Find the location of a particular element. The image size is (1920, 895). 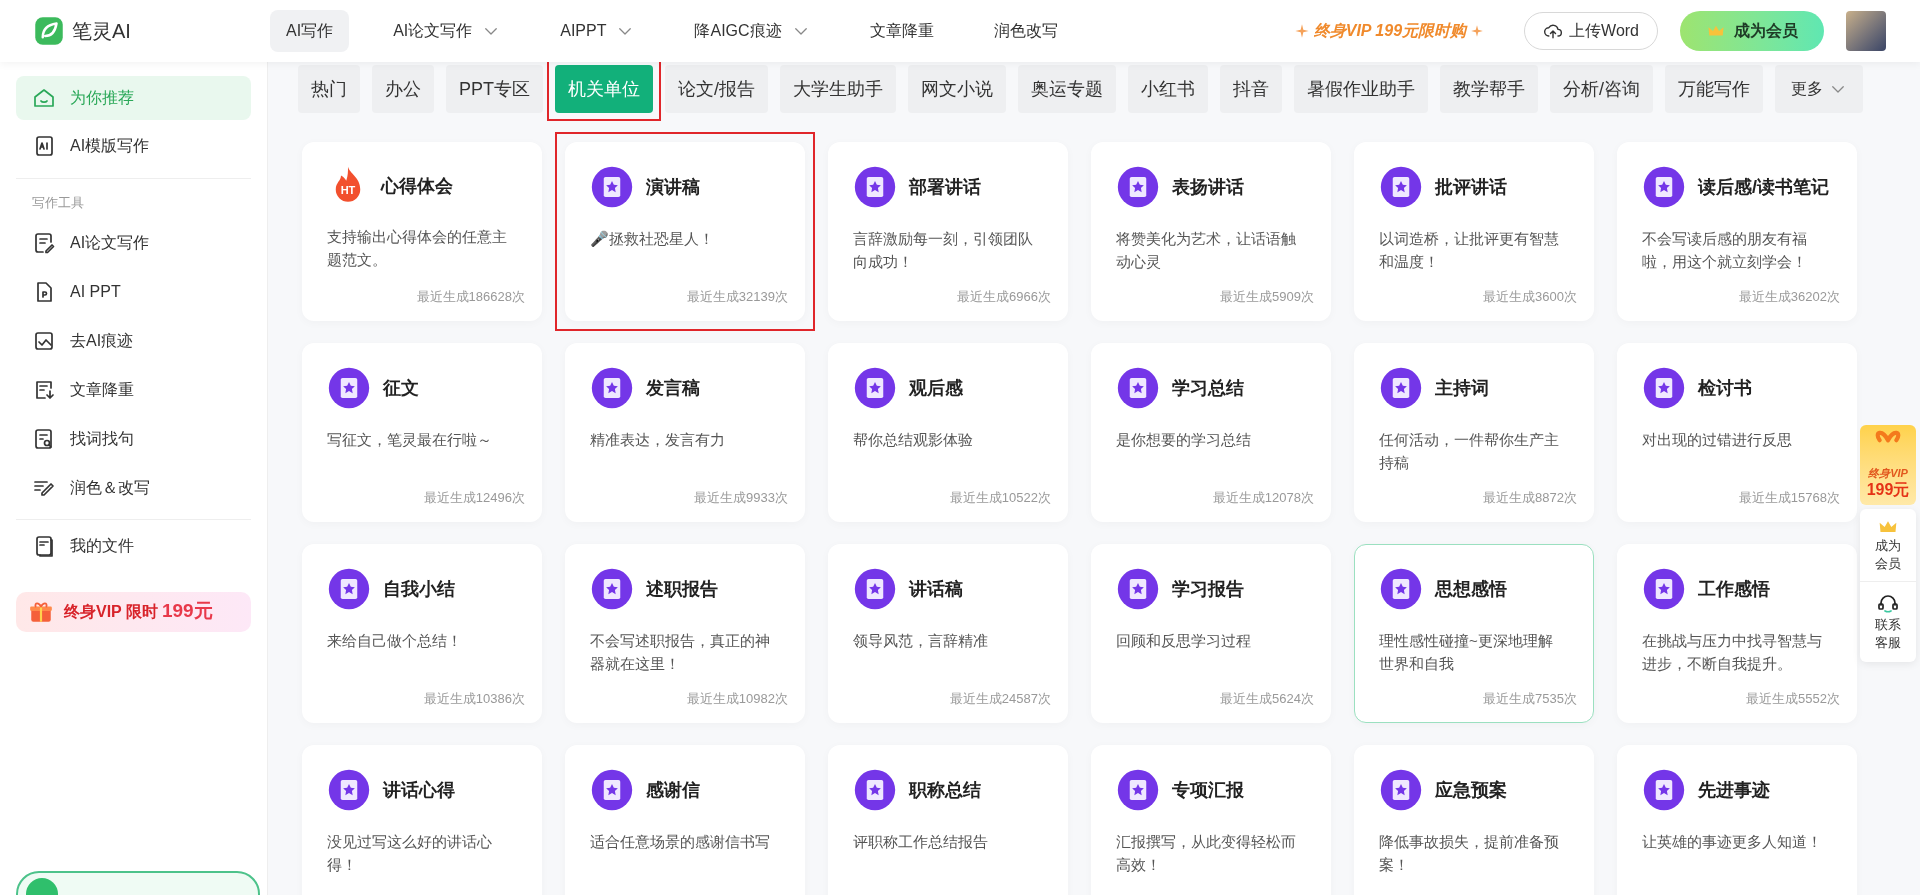

card-description: 写征文，笔灵最在行啦～ is located at coordinates (410, 440).